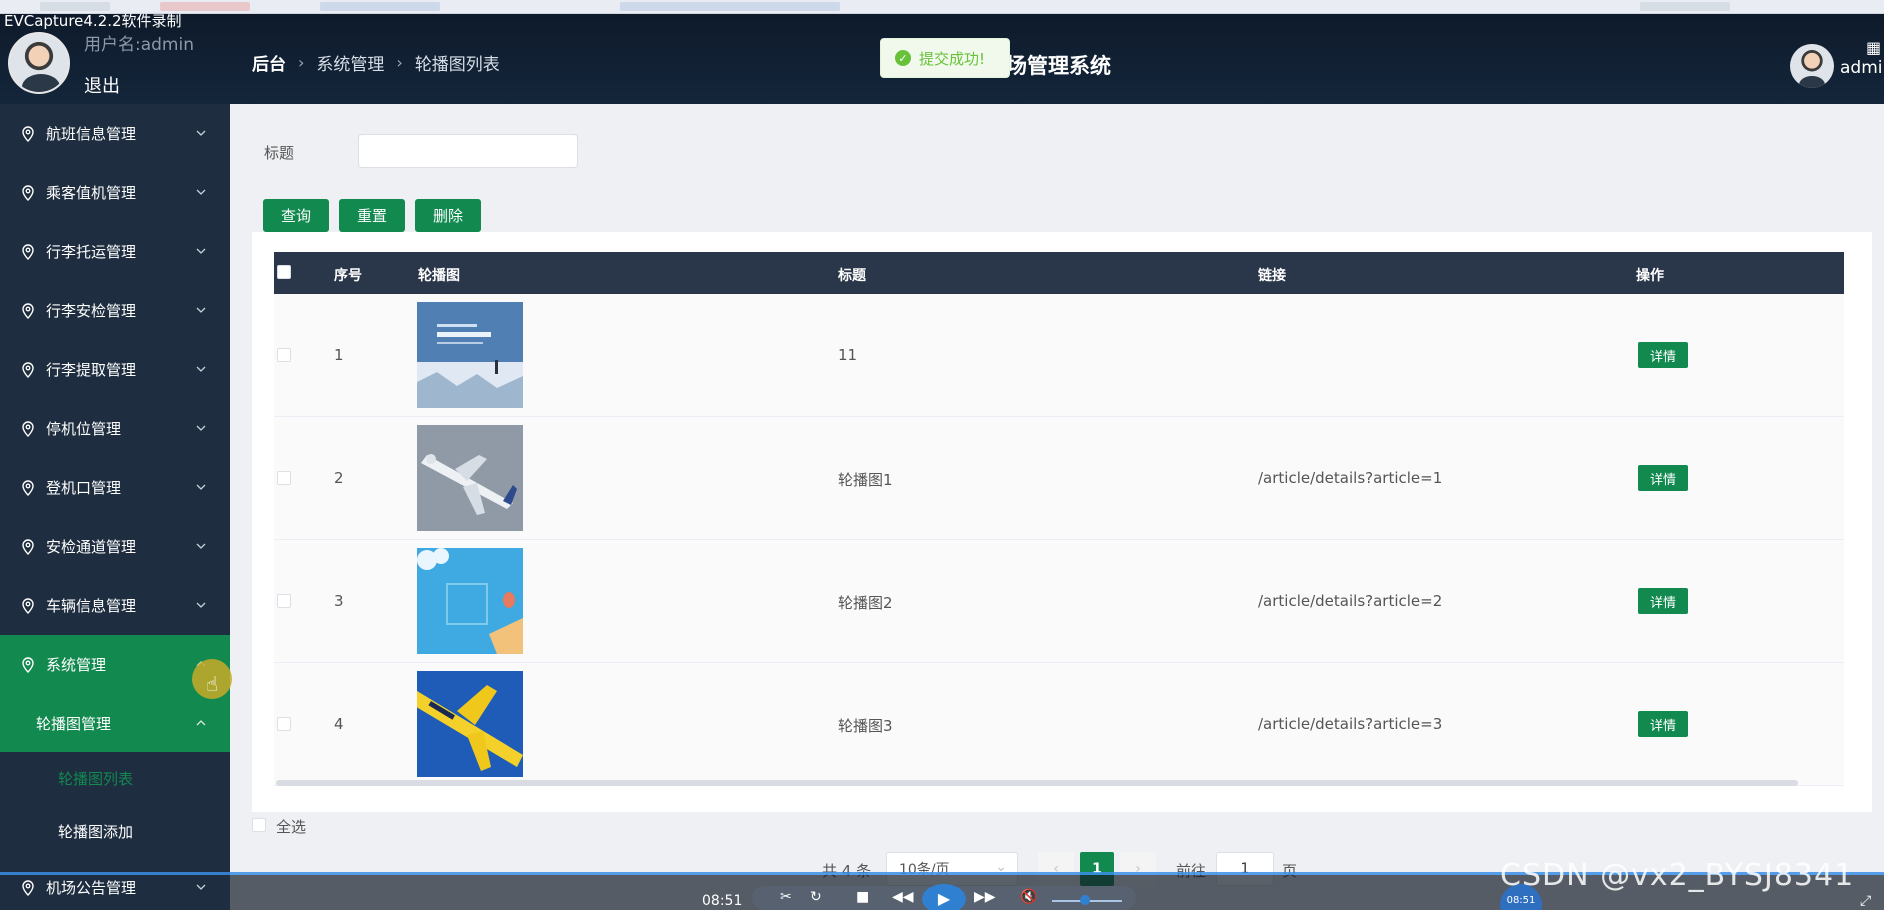 This screenshot has height=910, width=1884. What do you see at coordinates (372, 215) in the screenshot?
I see `reset-button: 重置` at bounding box center [372, 215].